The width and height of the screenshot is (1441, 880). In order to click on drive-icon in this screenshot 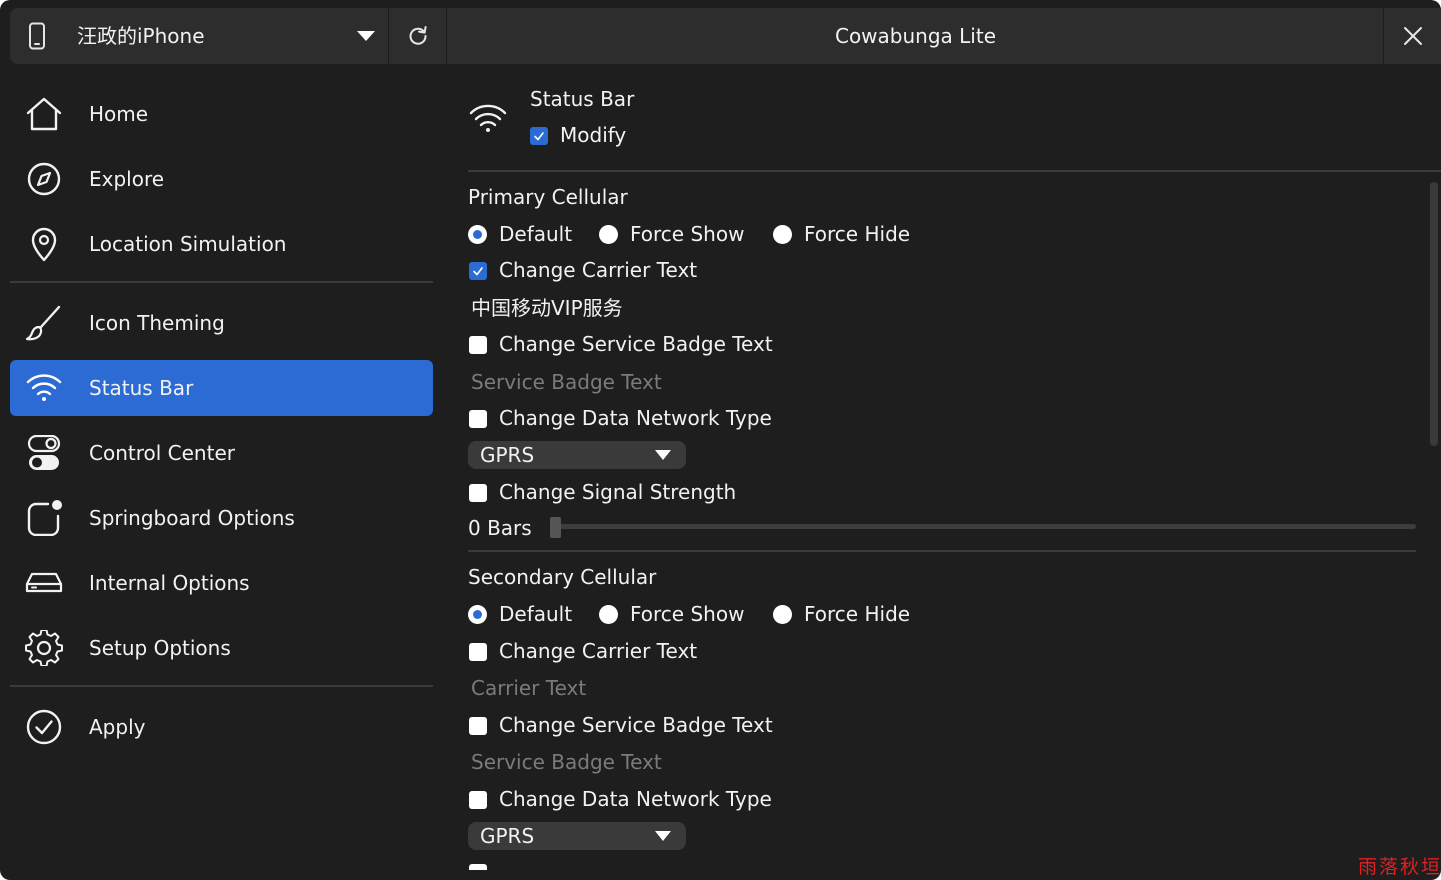, I will do `click(44, 582)`.